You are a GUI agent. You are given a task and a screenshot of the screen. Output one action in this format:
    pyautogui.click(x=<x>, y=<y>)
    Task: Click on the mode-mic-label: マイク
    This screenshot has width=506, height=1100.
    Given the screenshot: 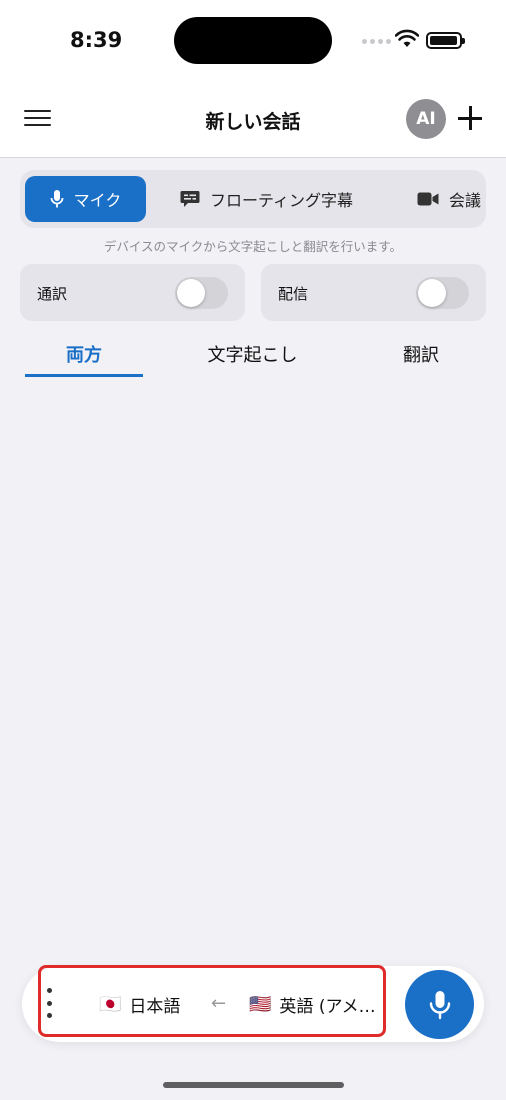 What is the action you would take?
    pyautogui.click(x=97, y=200)
    